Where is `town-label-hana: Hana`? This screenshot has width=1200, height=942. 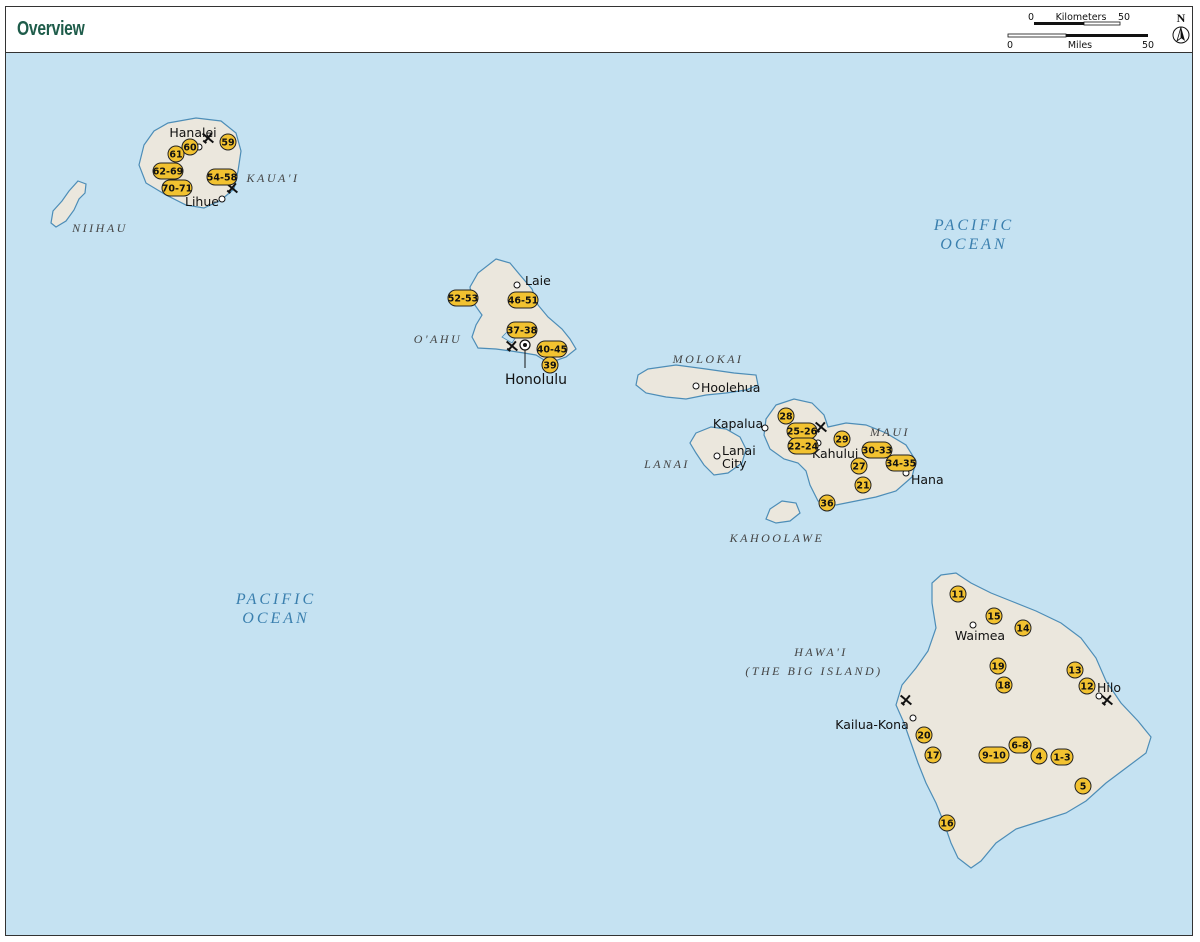
town-label-hana: Hana is located at coordinates (927, 479).